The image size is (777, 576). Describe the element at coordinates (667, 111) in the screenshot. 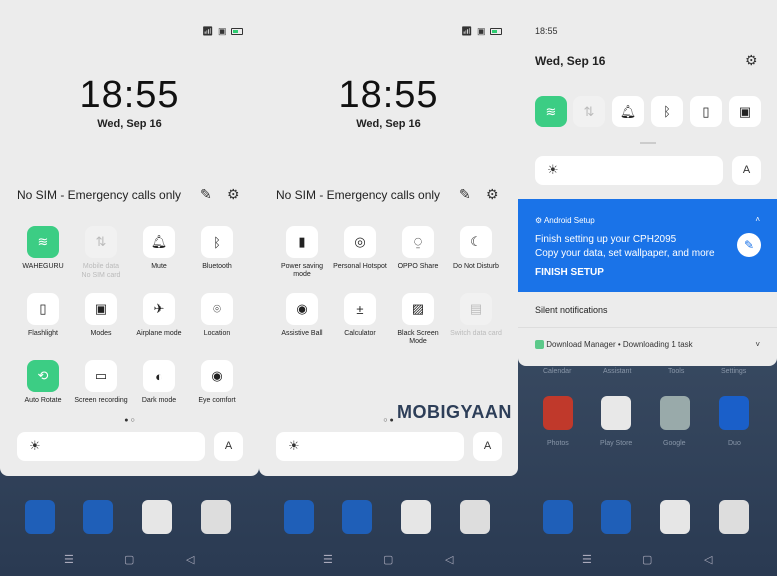

I see `bluetooth-tile: ᛒ` at that location.